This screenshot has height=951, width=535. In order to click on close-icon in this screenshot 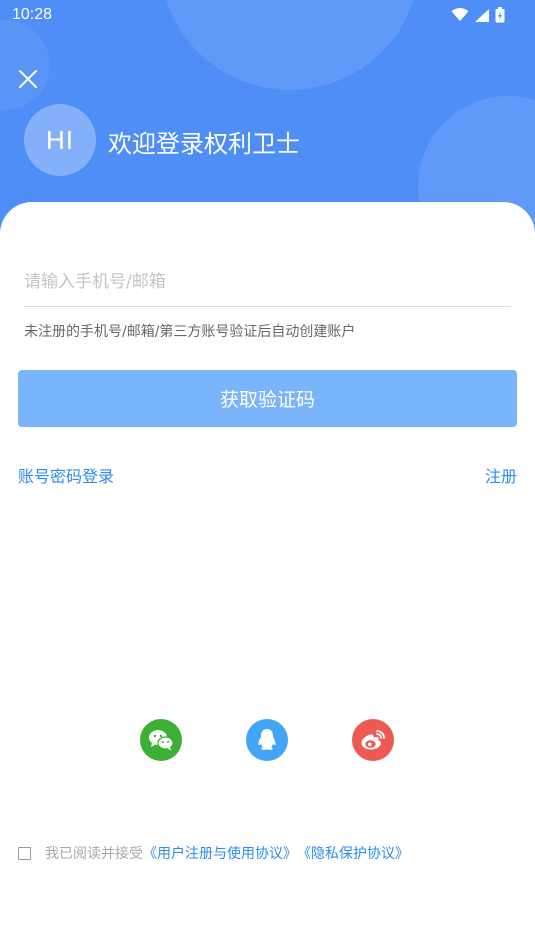, I will do `click(28, 79)`.